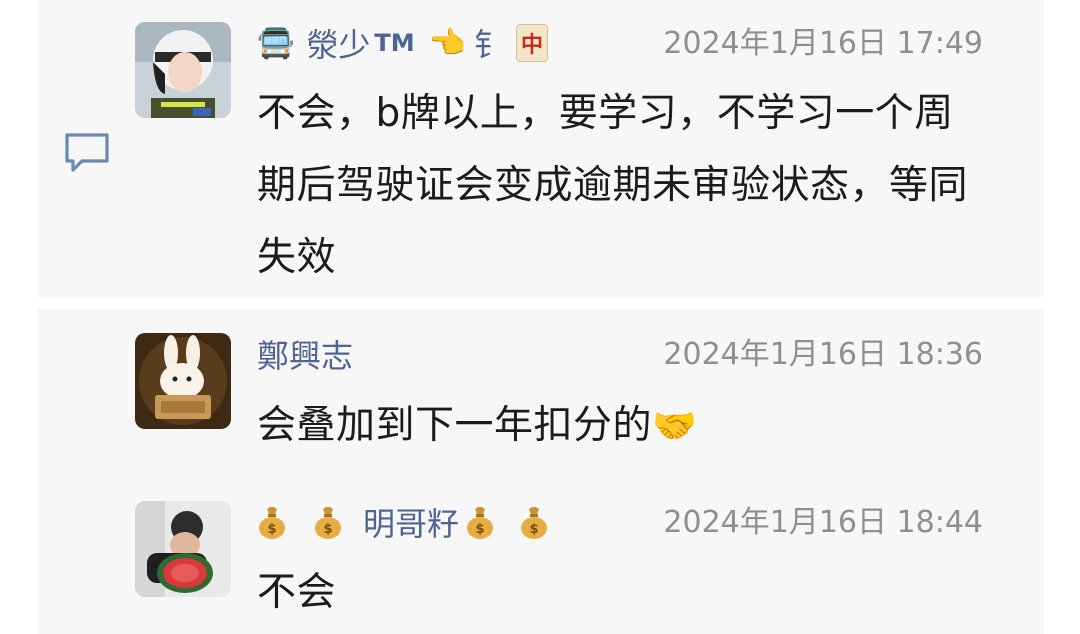  Describe the element at coordinates (455, 425) in the screenshot. I see `comment-text-2-body: 会叠加到下一年扣分的` at that location.